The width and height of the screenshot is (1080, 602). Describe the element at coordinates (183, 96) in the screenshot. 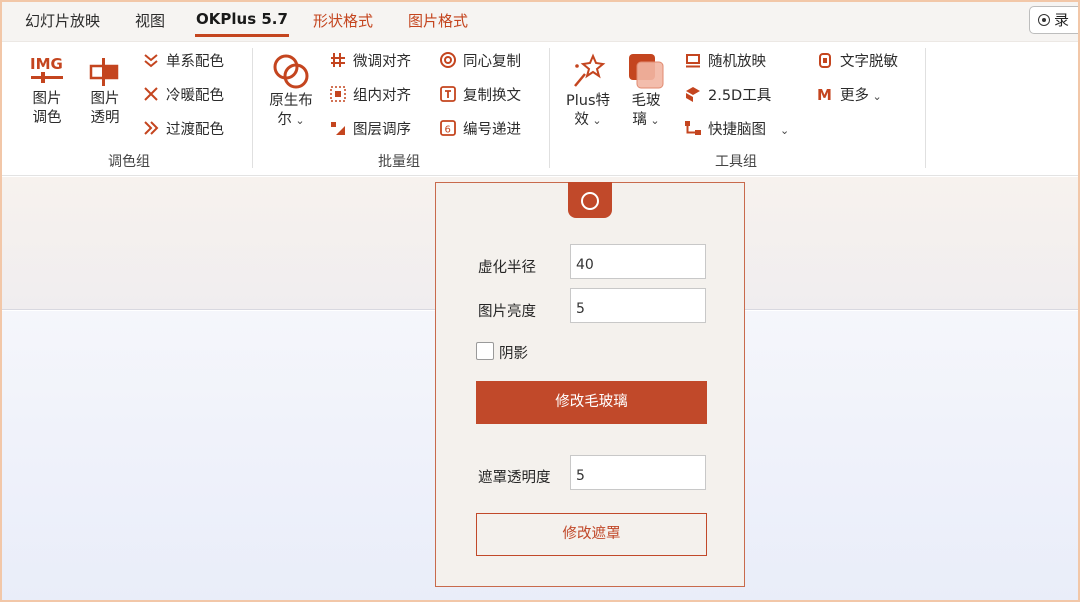

I see `warm-cool-color-button: 冷暖配色` at that location.